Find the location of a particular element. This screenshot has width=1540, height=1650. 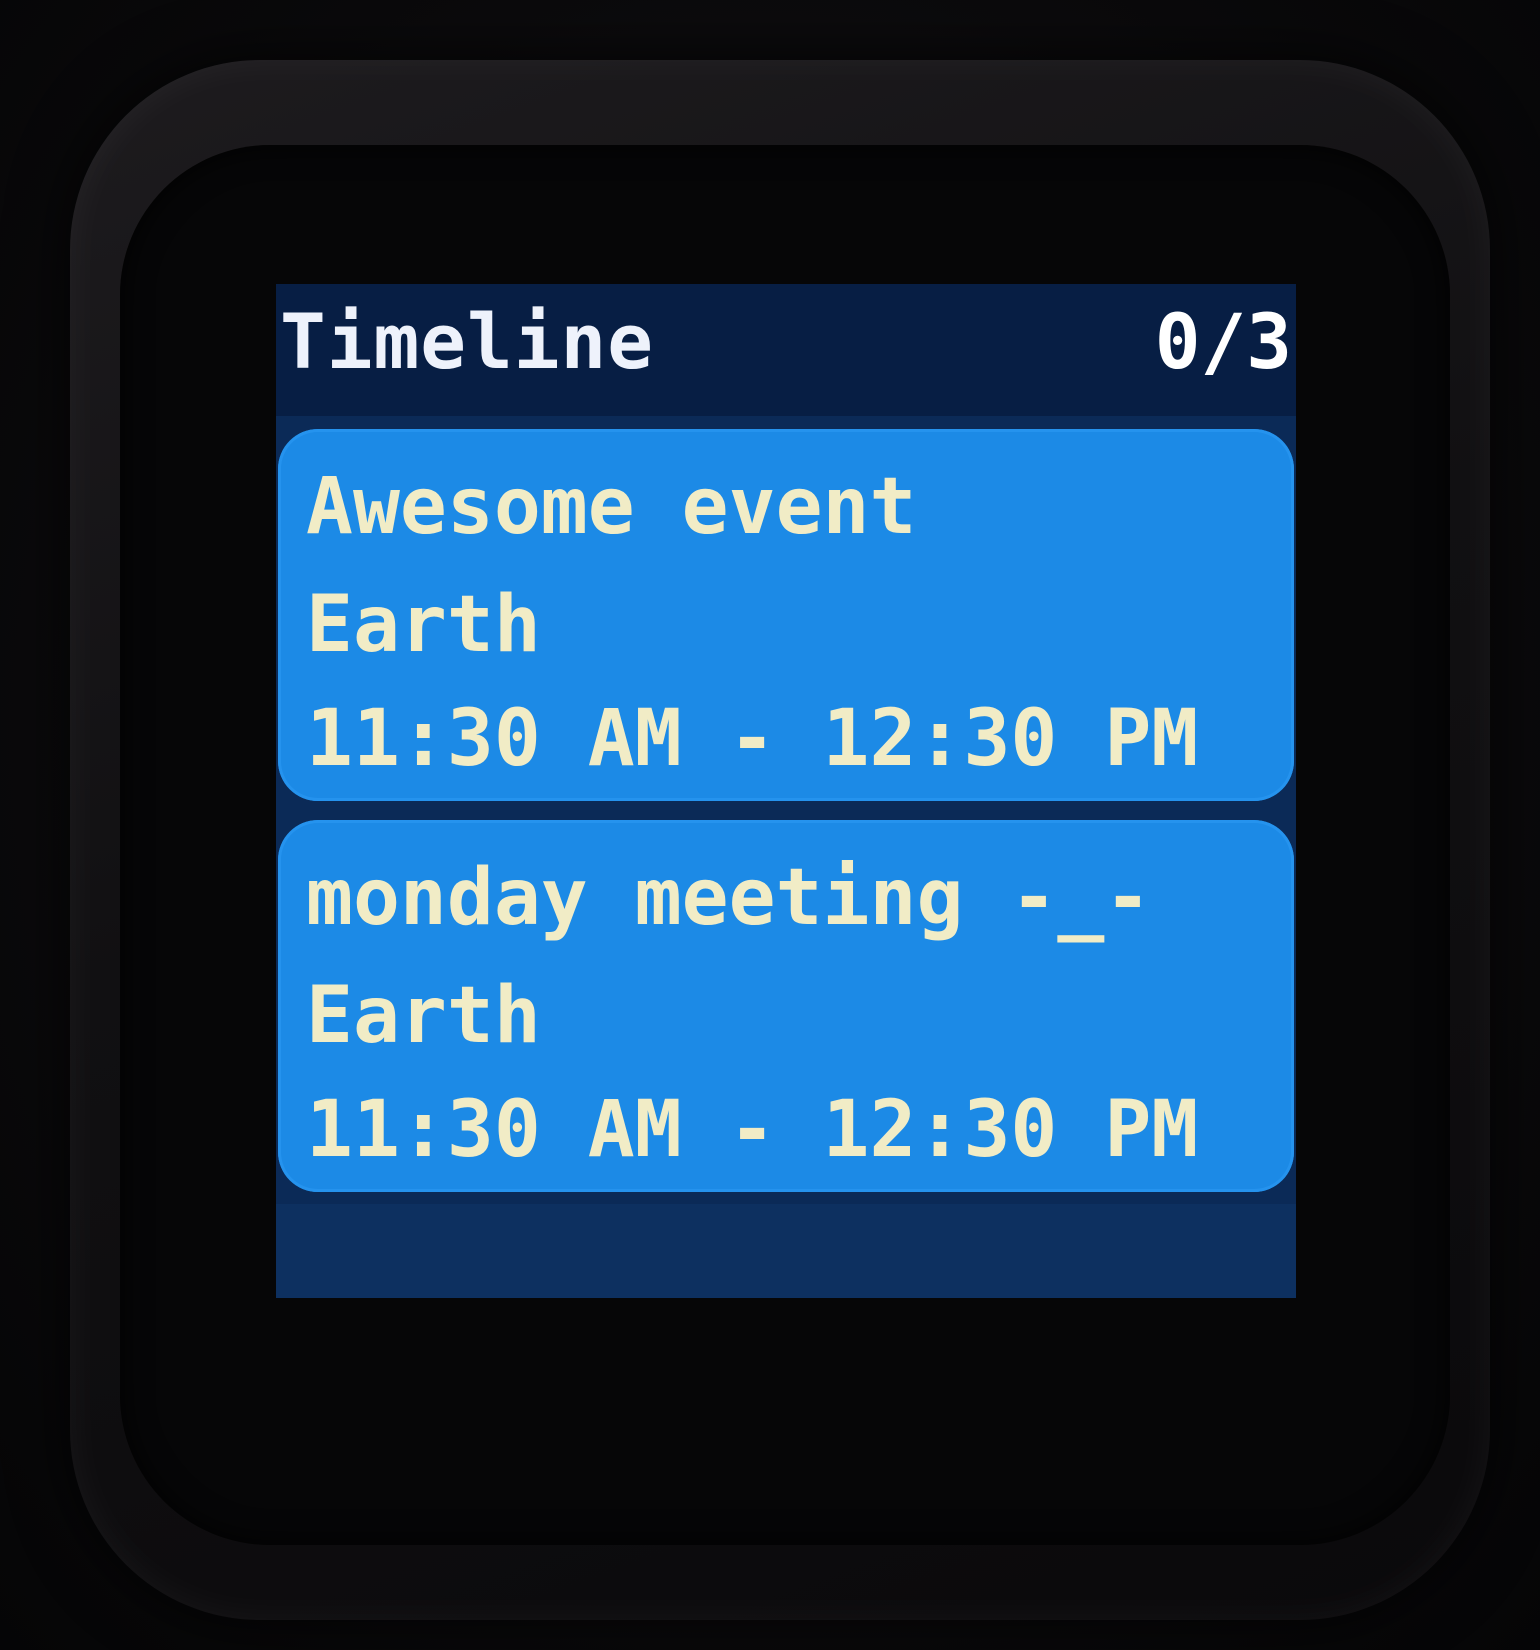

event-card: Awesome event Earth 11:30 AM - 12:30 PM is located at coordinates (786, 615).